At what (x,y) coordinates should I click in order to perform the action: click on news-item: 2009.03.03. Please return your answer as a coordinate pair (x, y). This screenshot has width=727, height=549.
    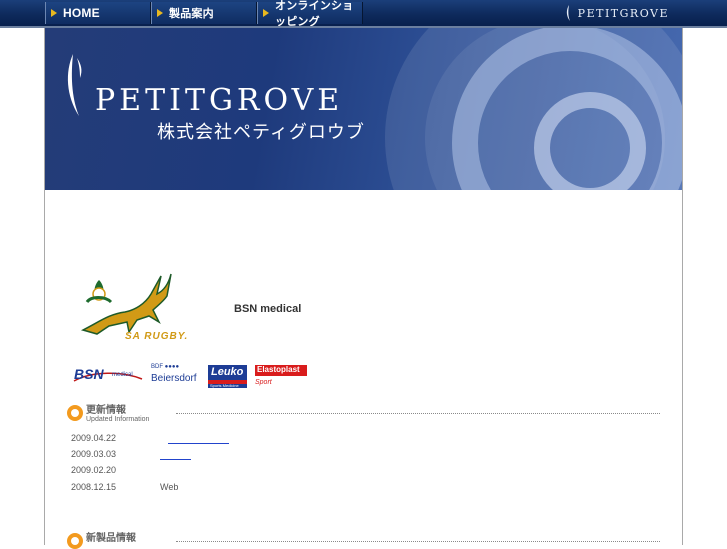
    Looking at the image, I should click on (116, 454).